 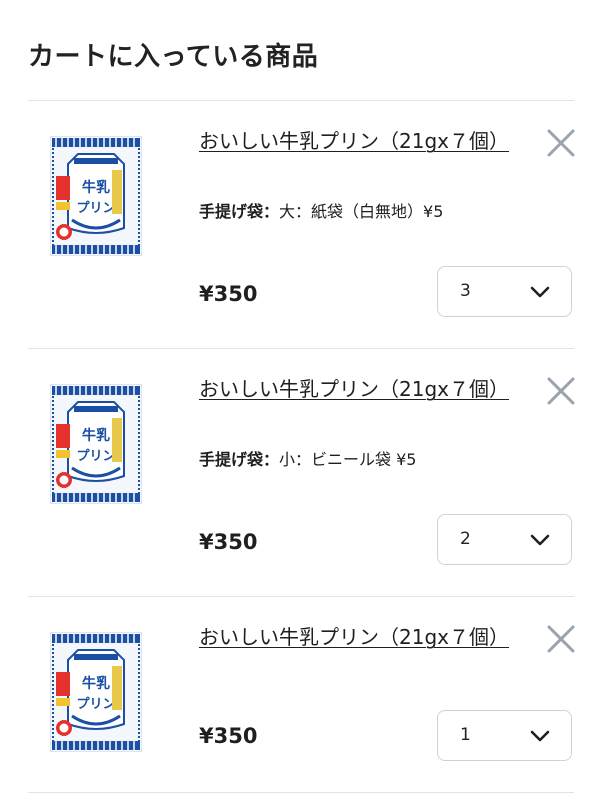 I want to click on option-value: 小：ビニール袋 ¥5, so click(x=348, y=459).